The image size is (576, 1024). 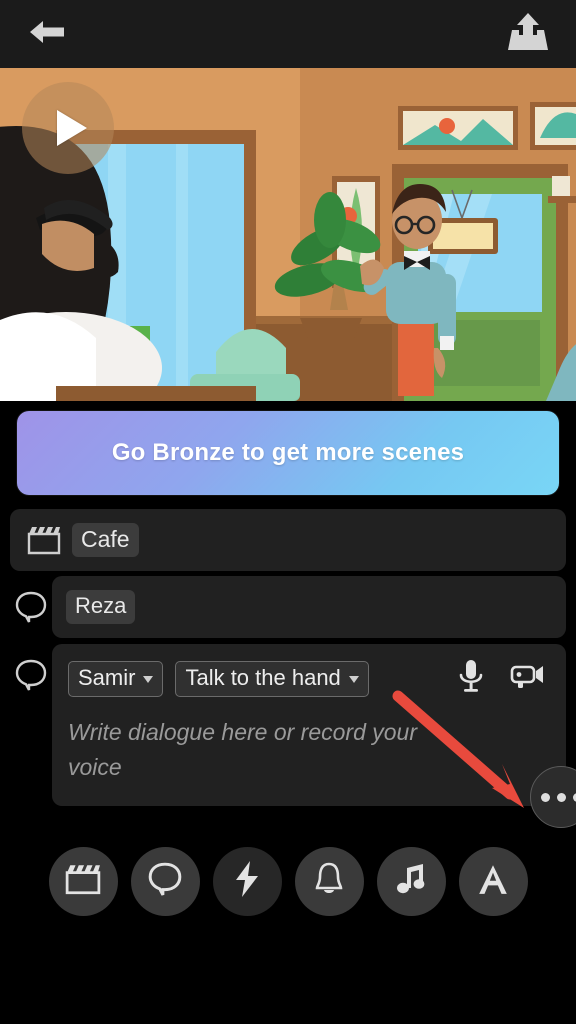 I want to click on lightning-bolt-icon, so click(x=247, y=881).